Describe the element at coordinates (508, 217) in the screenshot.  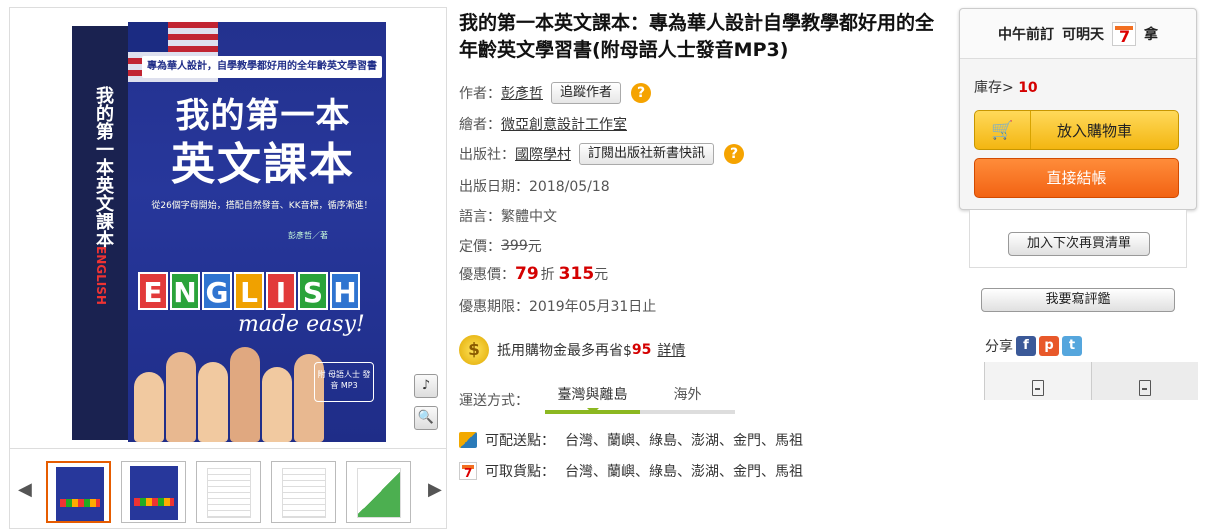
I see `language: 語言：繁體中文` at that location.